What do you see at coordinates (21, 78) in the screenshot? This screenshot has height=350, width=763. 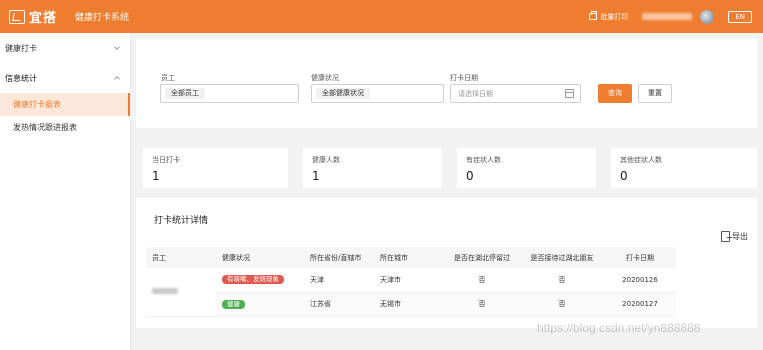 I see `sidebar-group-label: 信息统计` at bounding box center [21, 78].